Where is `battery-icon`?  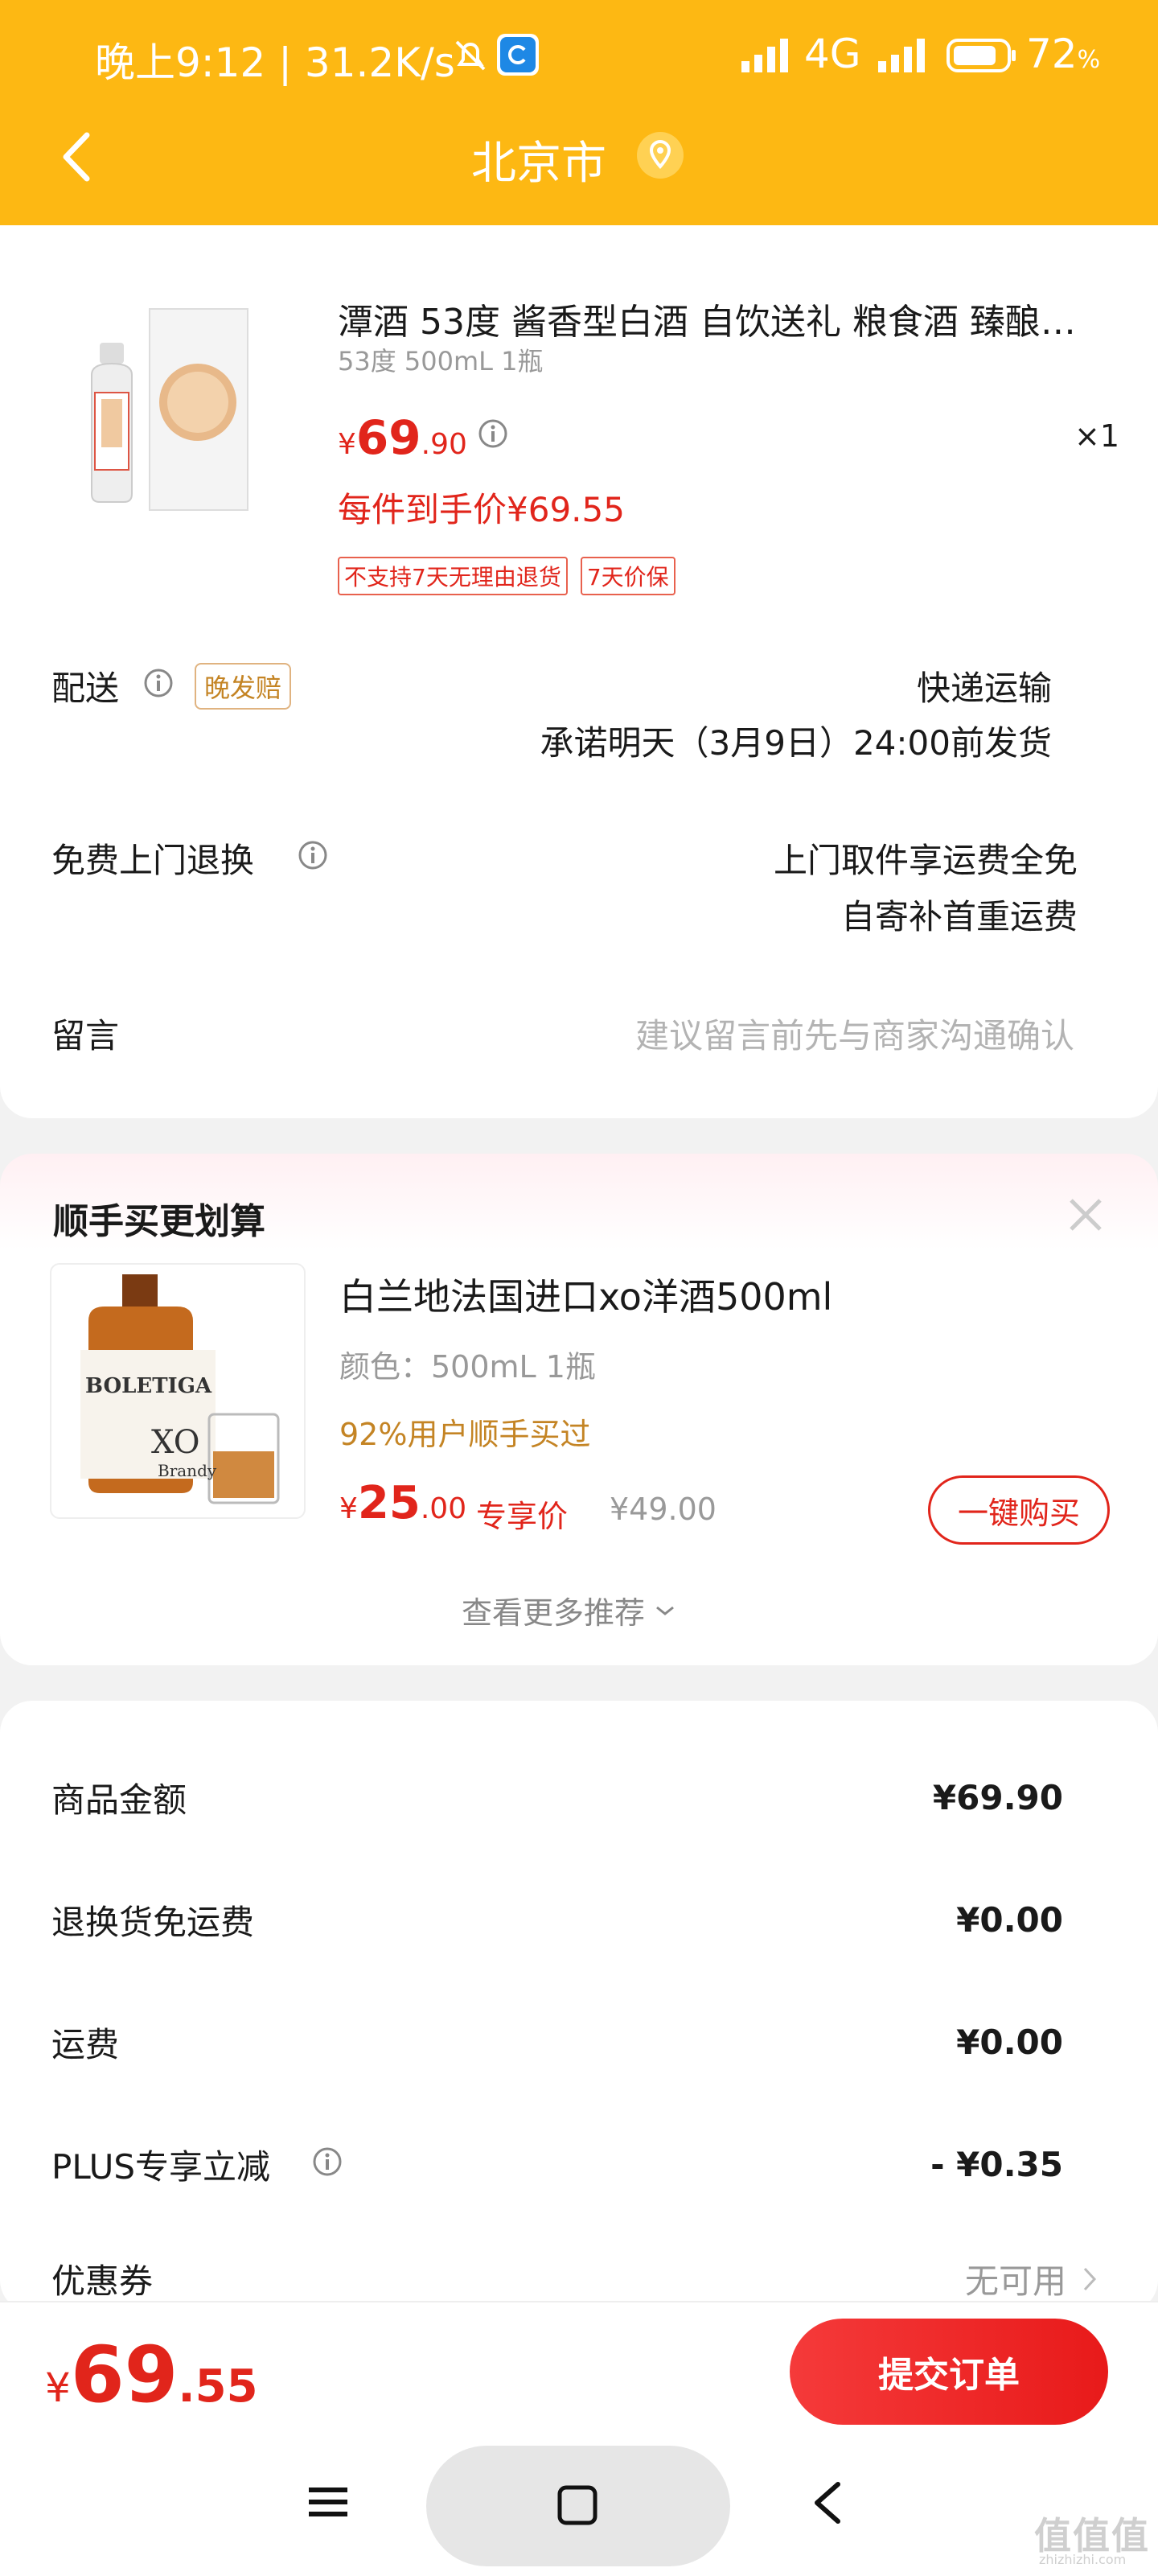 battery-icon is located at coordinates (982, 55).